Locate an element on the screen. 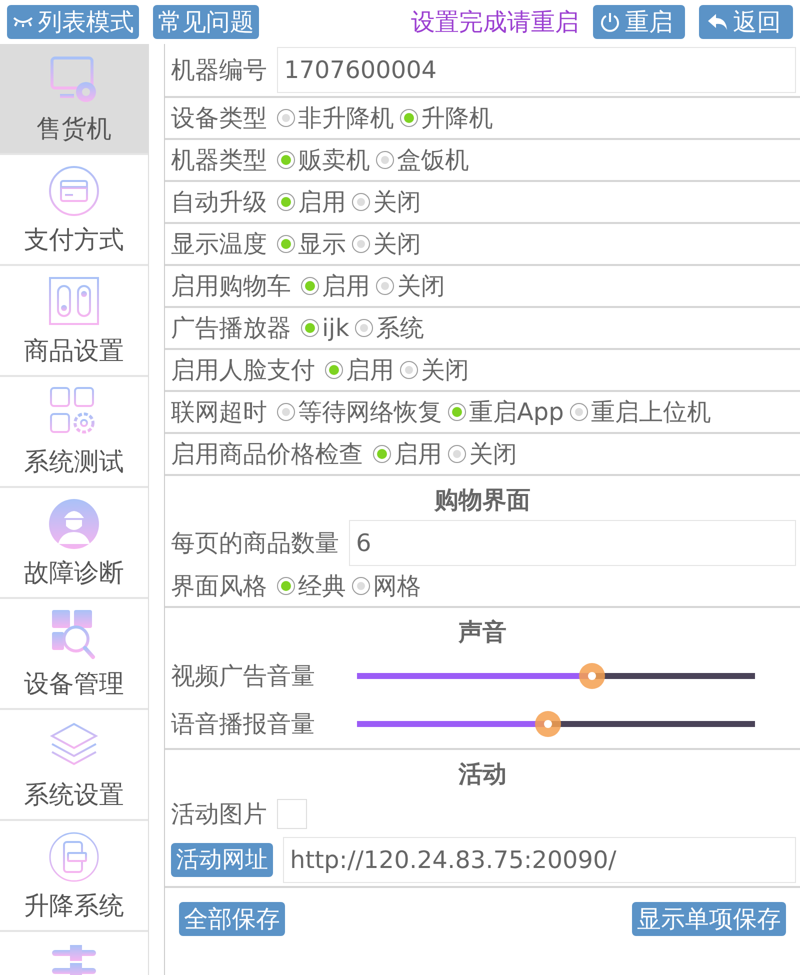 The image size is (800, 975). field-label: 界面风格 is located at coordinates (219, 586).